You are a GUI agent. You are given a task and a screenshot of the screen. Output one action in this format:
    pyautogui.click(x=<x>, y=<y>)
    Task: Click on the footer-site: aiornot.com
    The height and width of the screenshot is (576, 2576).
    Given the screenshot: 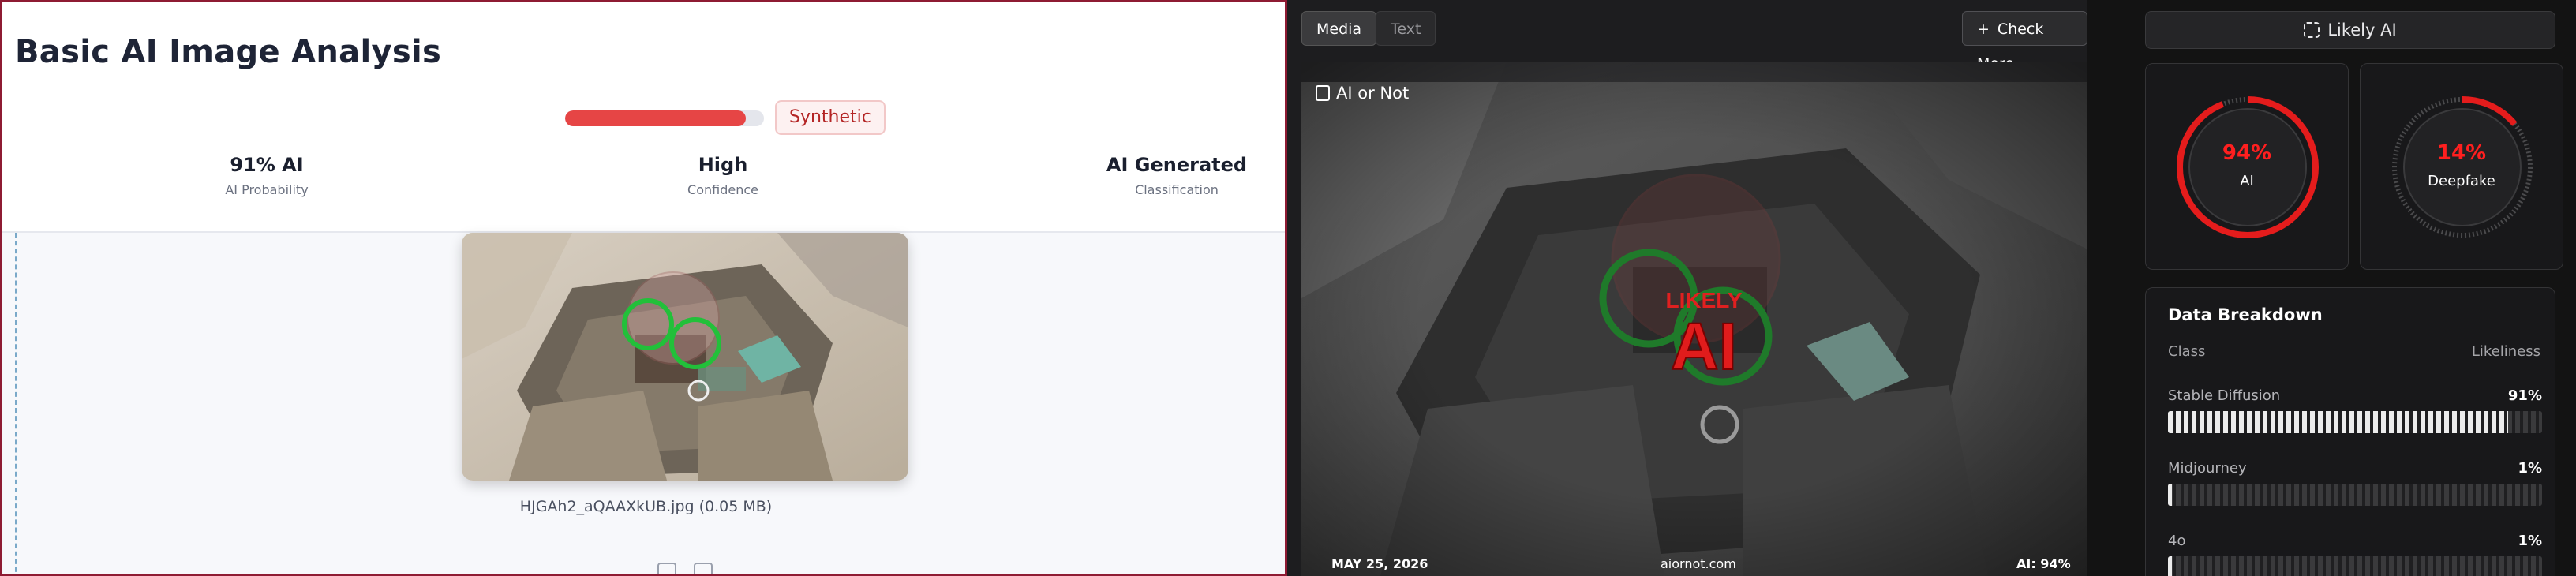 What is the action you would take?
    pyautogui.click(x=1698, y=563)
    